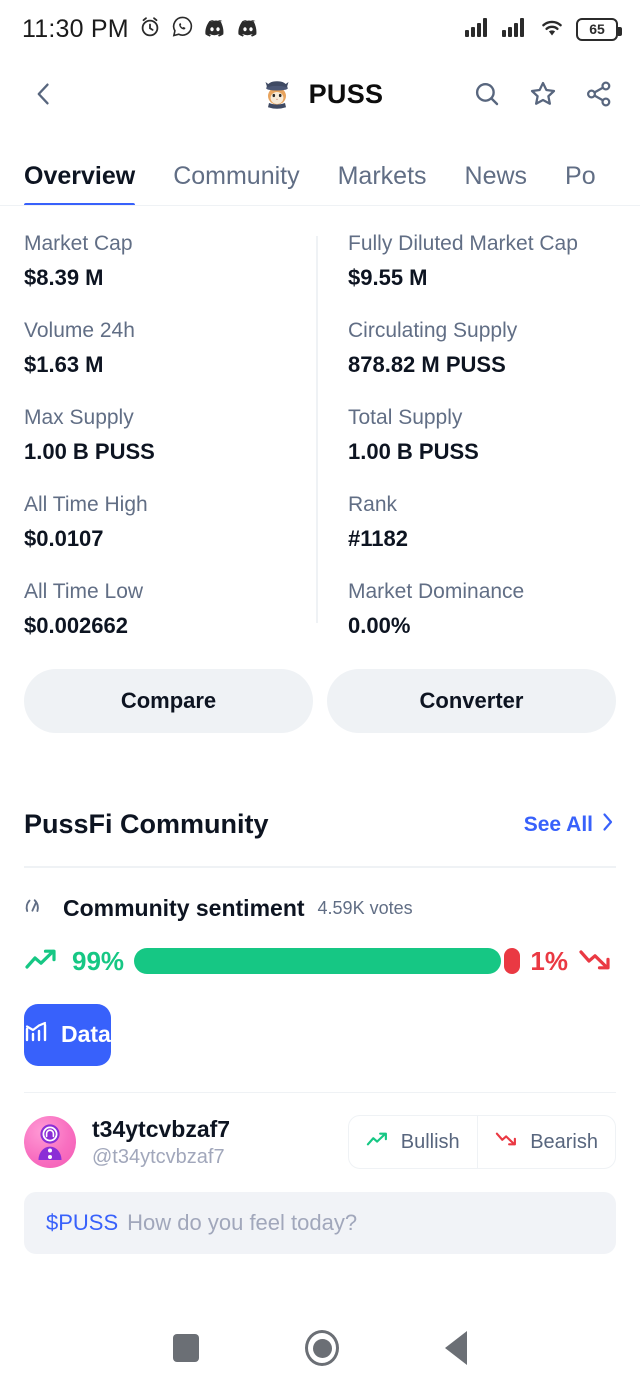 This screenshot has width=640, height=1387. What do you see at coordinates (512, 961) in the screenshot?
I see `sentiment-bar-bearish` at bounding box center [512, 961].